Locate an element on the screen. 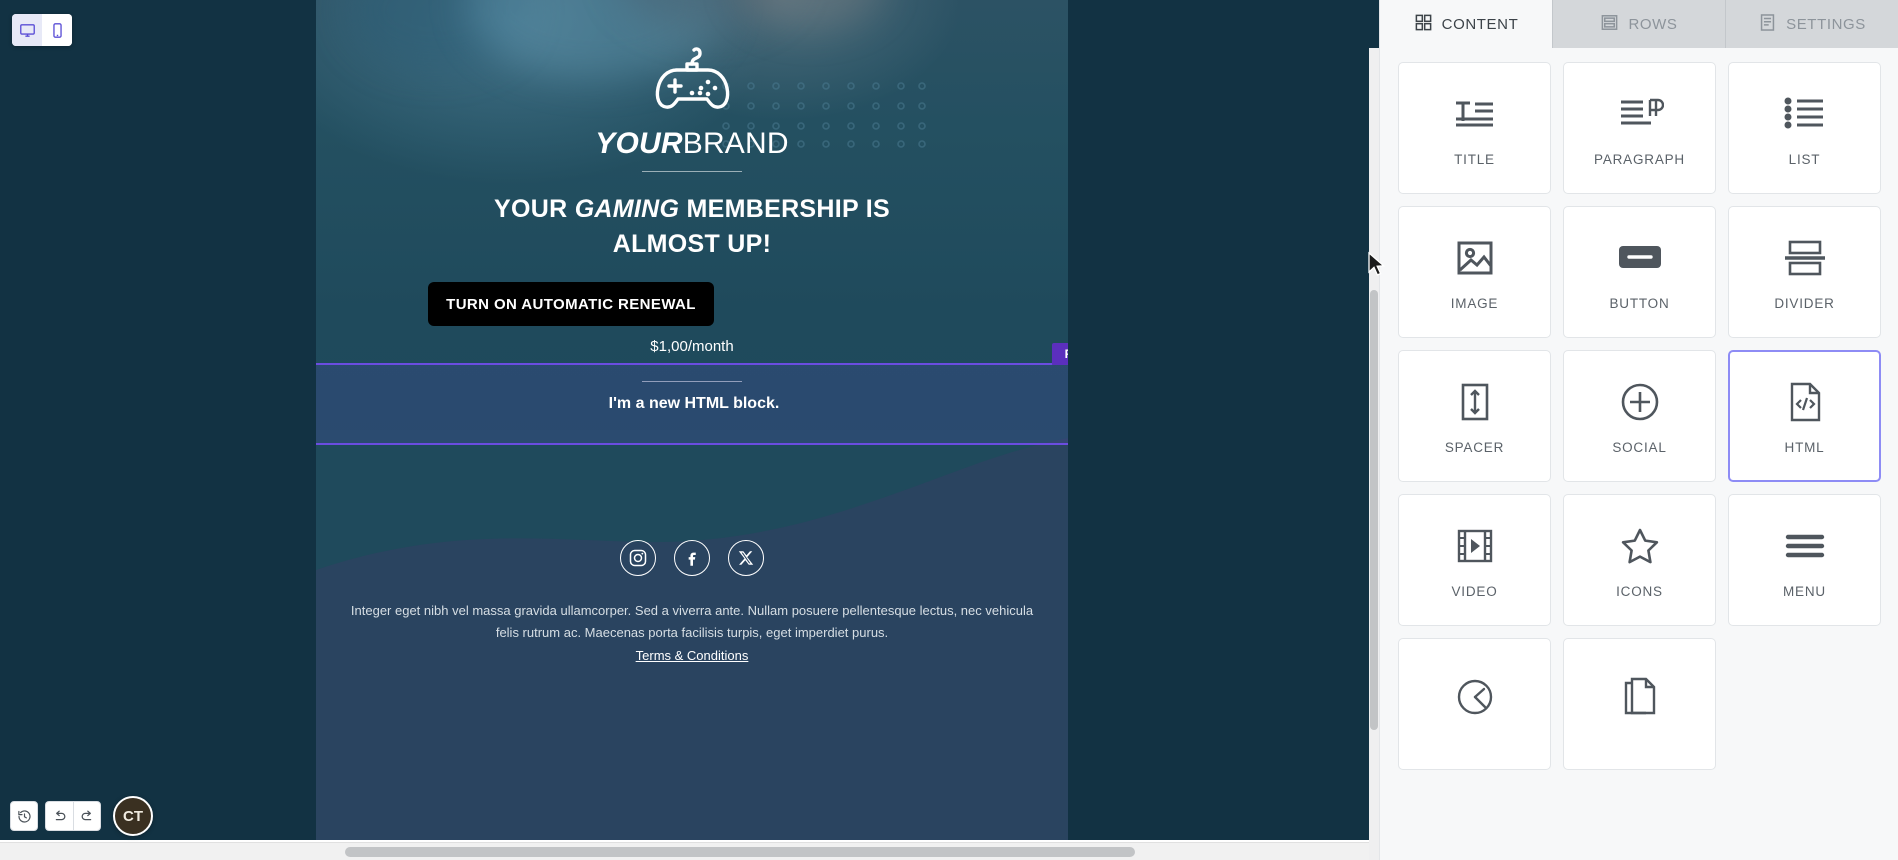  block-label: MENU is located at coordinates (1804, 591).